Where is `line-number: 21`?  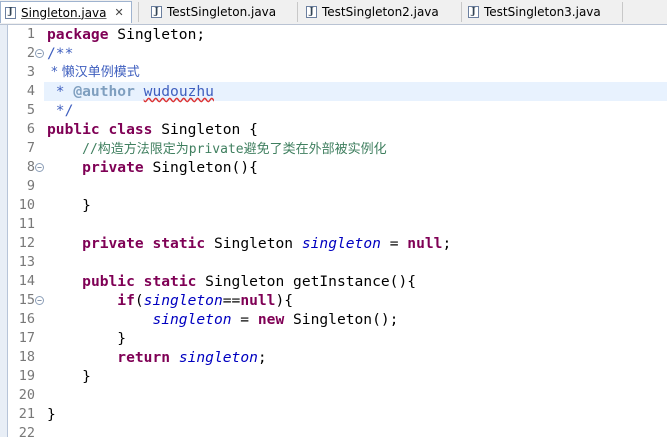
line-number: 21 is located at coordinates (26, 414).